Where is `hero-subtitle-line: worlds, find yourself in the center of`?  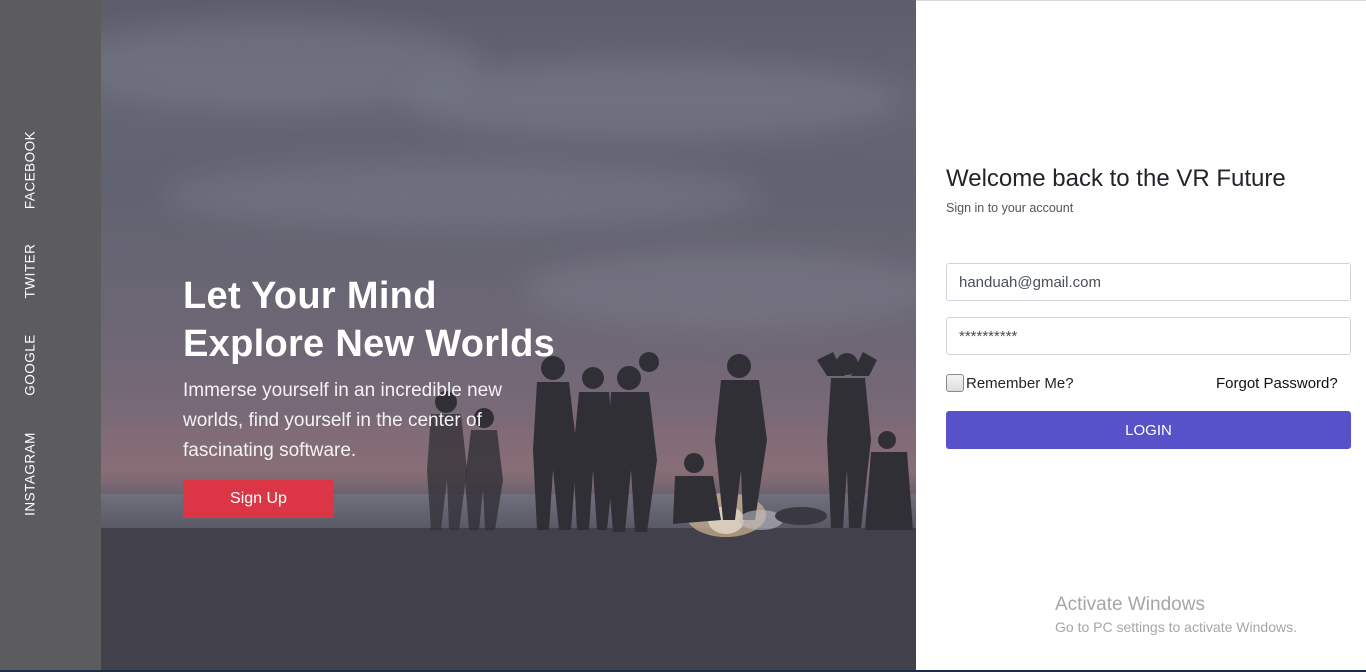 hero-subtitle-line: worlds, find yourself in the center of is located at coordinates (332, 420).